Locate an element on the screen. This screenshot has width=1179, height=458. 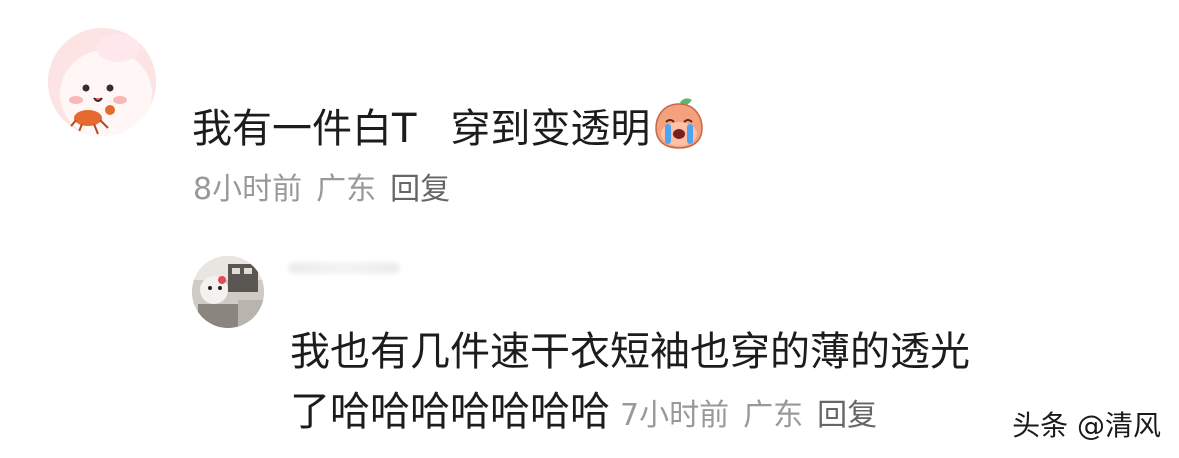
comment-reply-button: 回复 is located at coordinates (420, 189).